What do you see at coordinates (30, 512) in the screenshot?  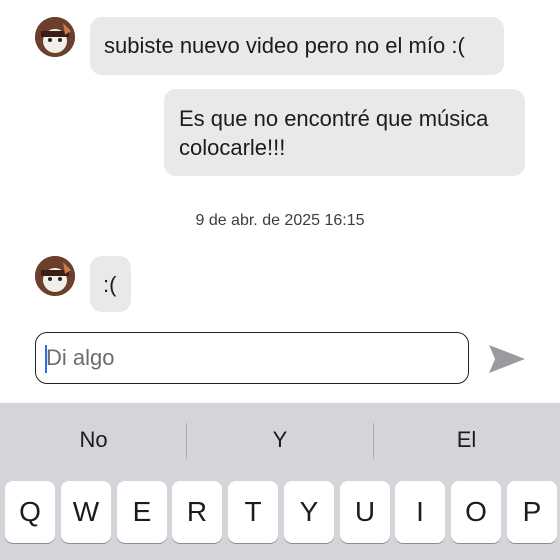 I see `key-q: Q` at bounding box center [30, 512].